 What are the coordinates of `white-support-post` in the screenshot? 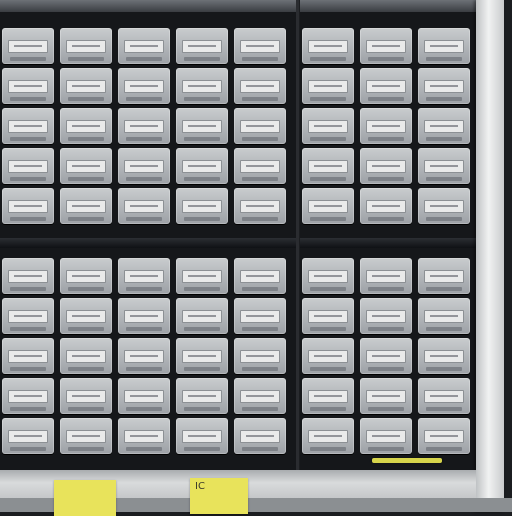 It's located at (490, 256).